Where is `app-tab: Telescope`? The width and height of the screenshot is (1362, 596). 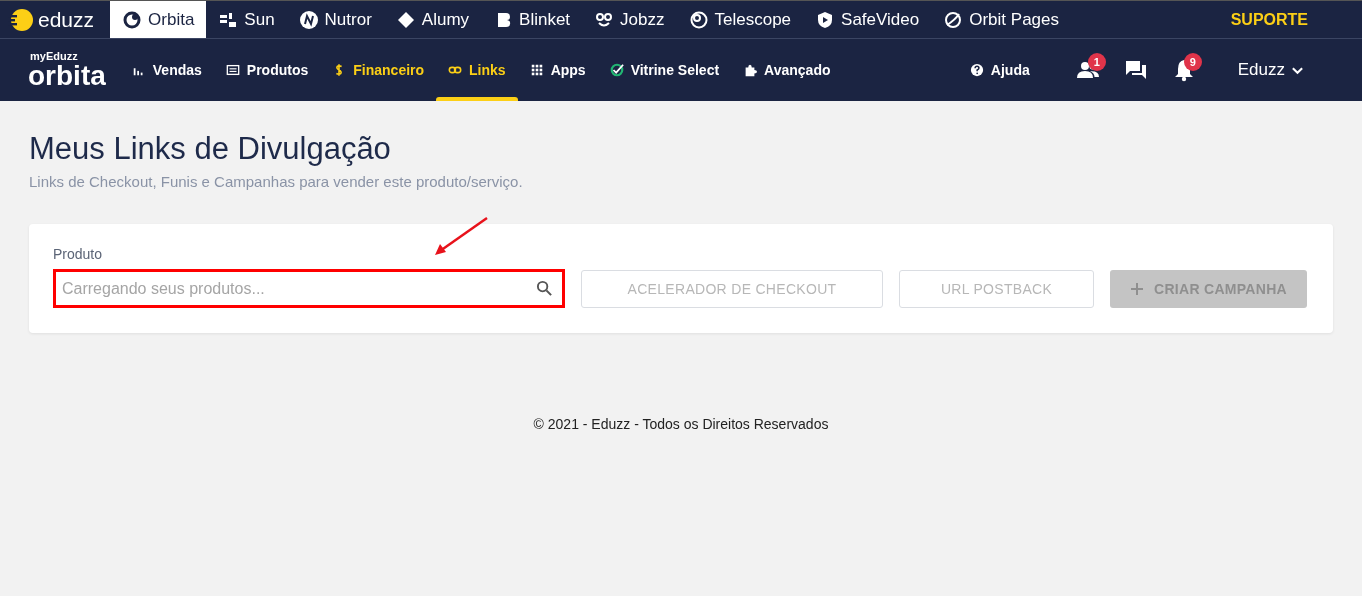 app-tab: Telescope is located at coordinates (740, 19).